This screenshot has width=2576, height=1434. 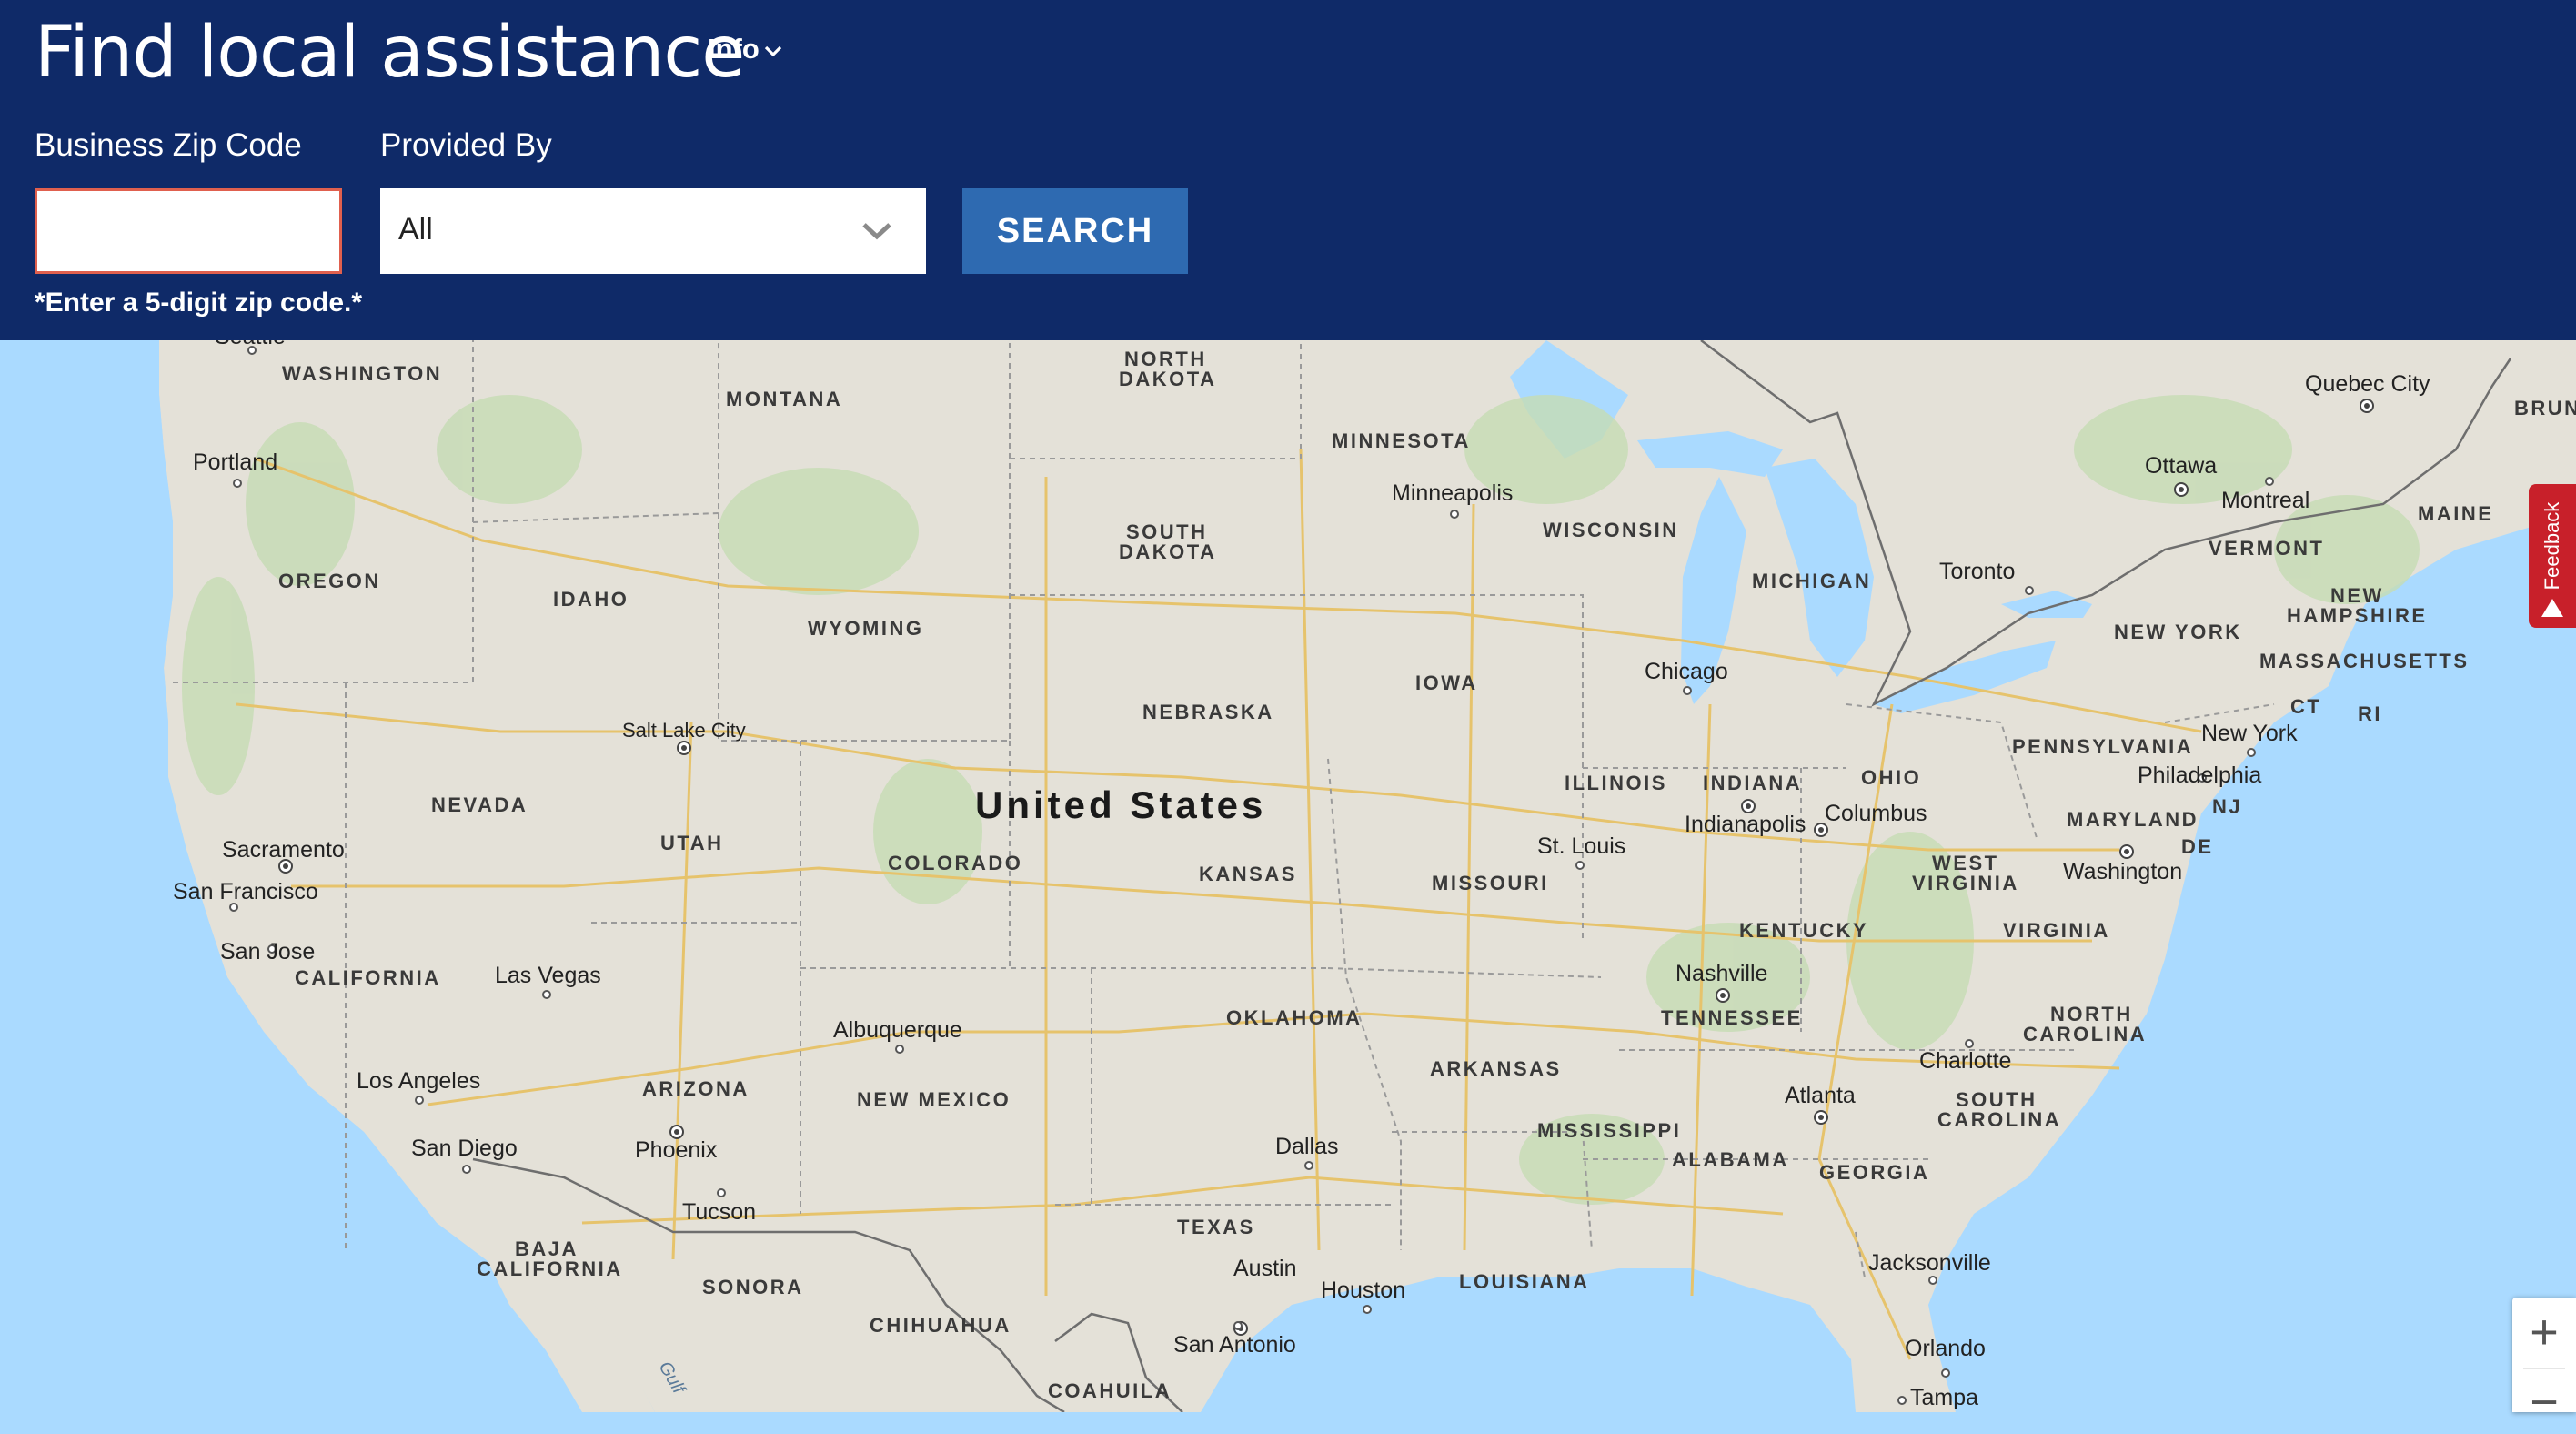 I want to click on city-label-tucson: Tucson, so click(x=719, y=1212).